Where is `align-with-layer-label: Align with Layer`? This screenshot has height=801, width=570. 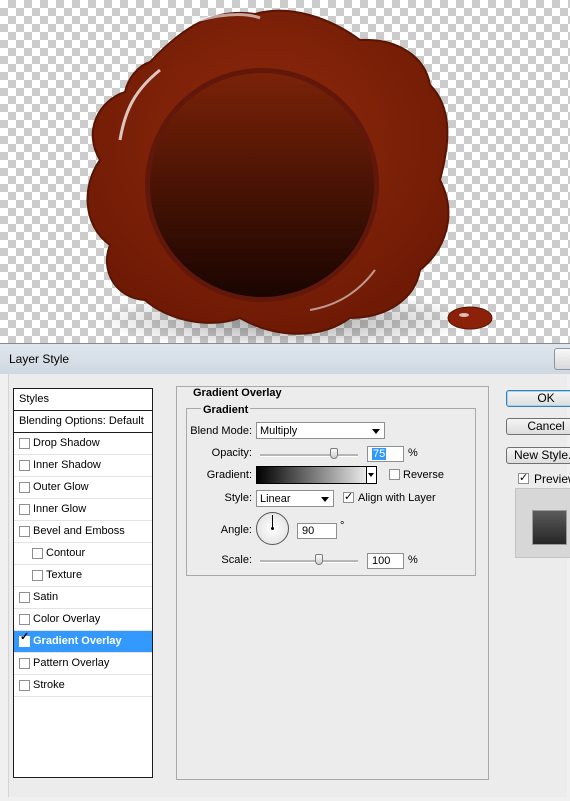 align-with-layer-label: Align with Layer is located at coordinates (397, 498).